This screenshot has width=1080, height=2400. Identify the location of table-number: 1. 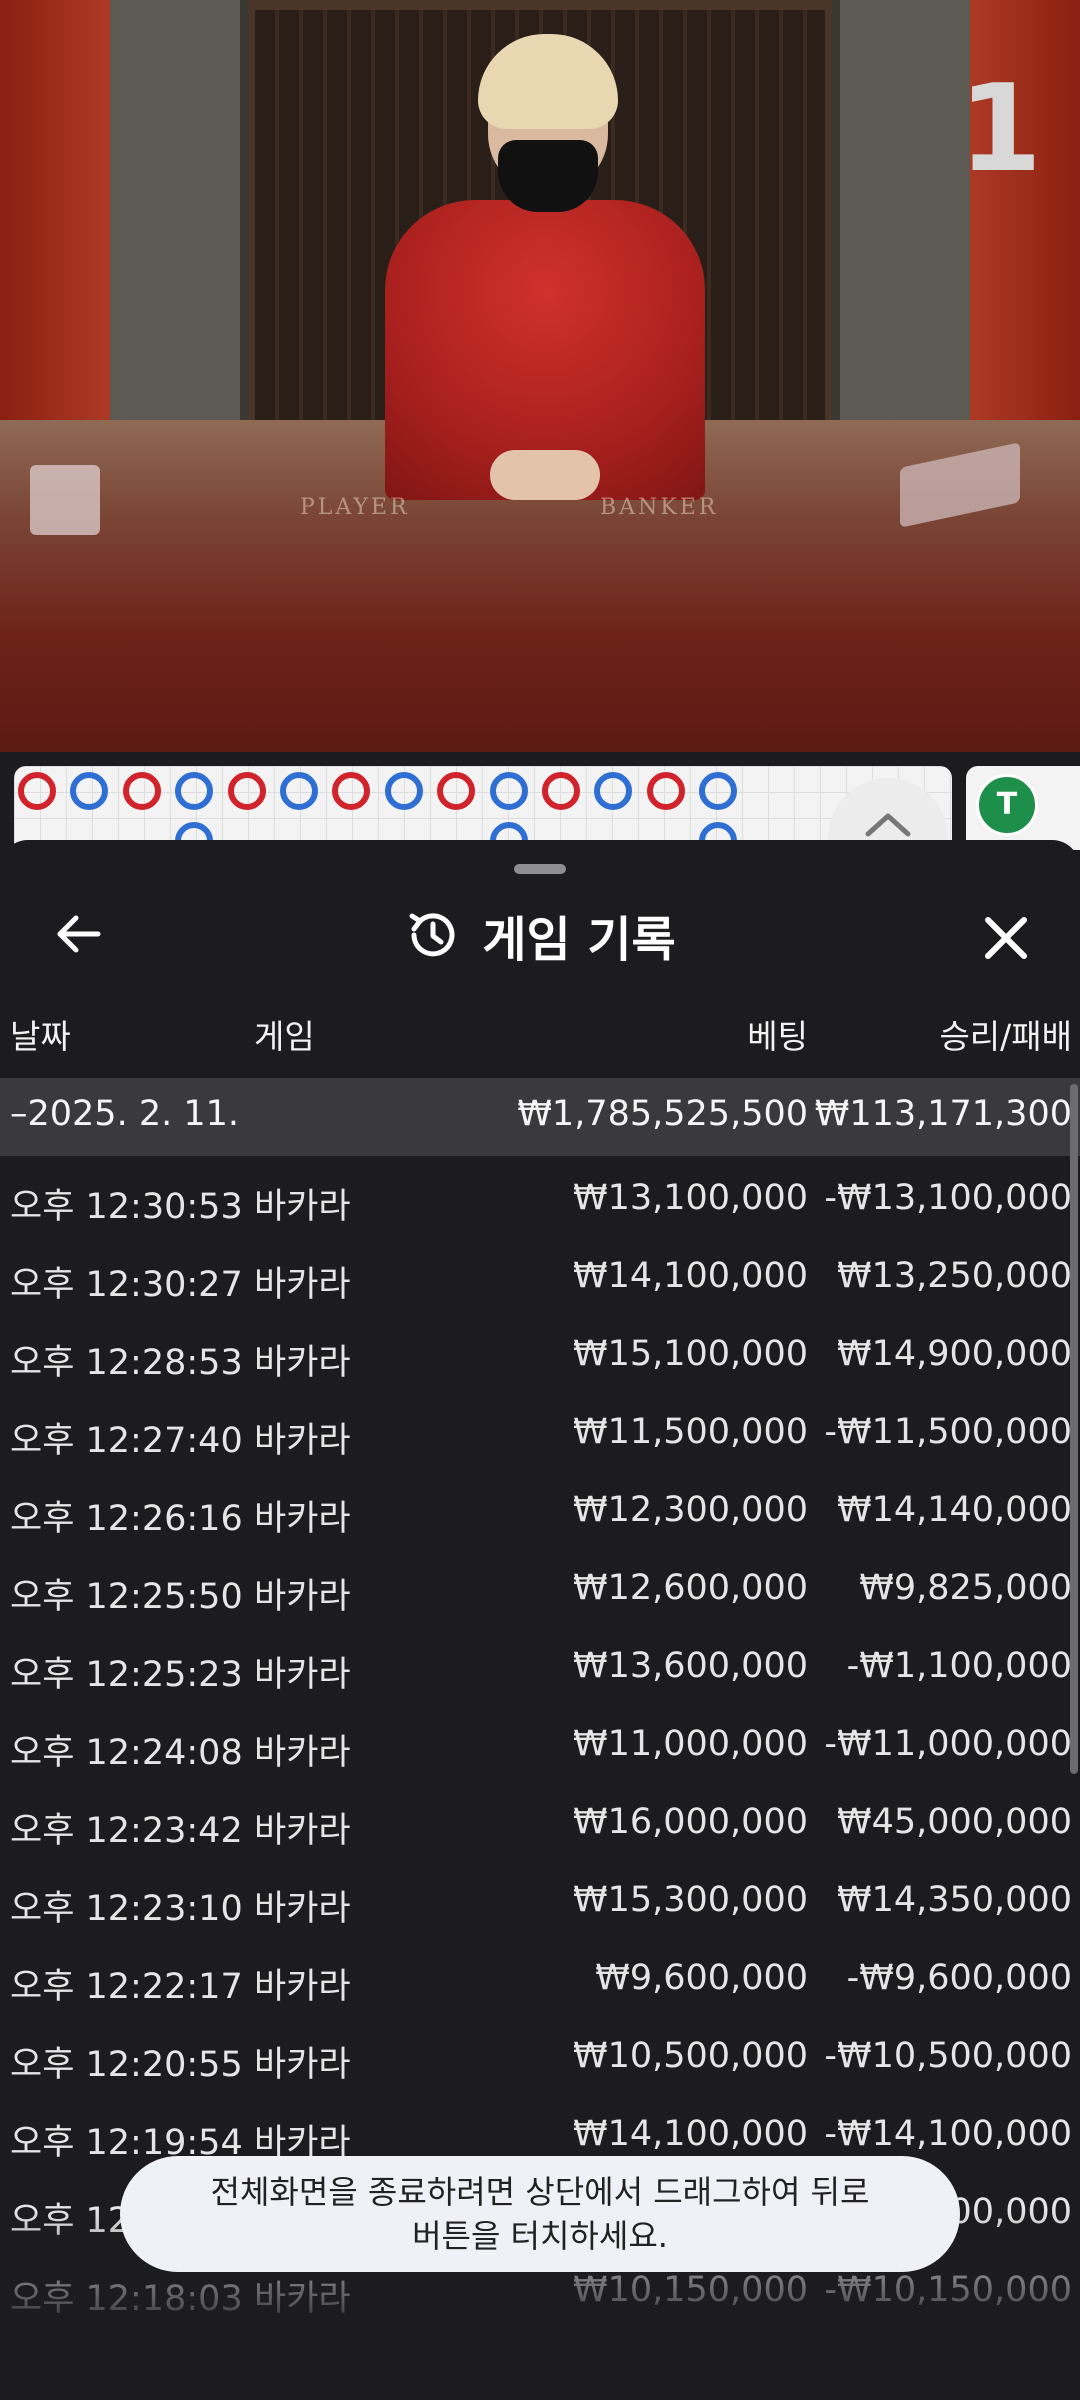
(1000, 129).